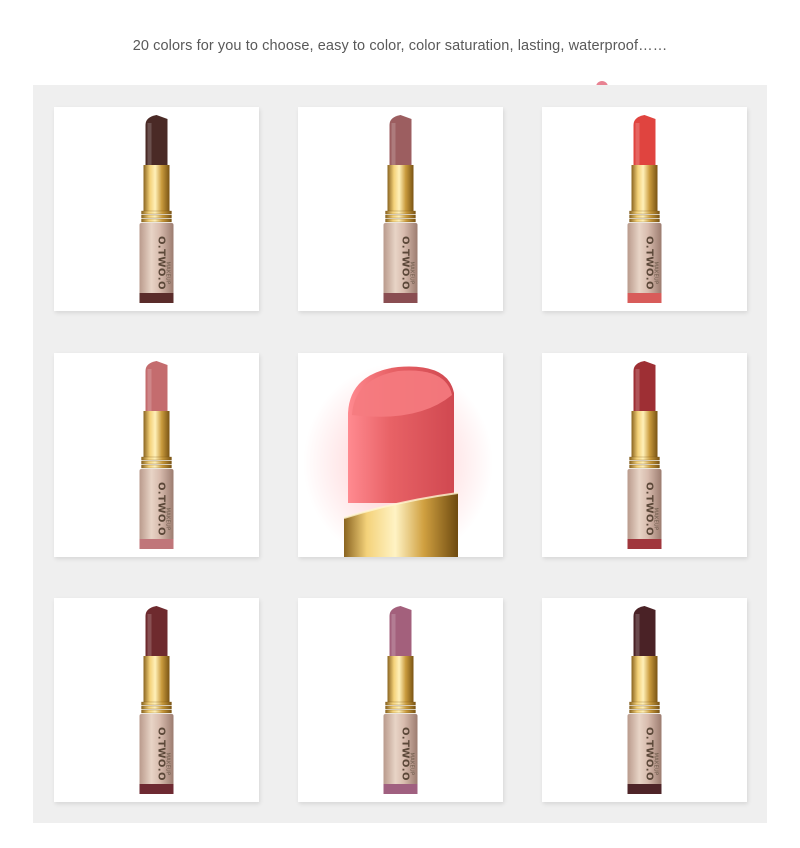 This screenshot has height=848, width=800. What do you see at coordinates (398, 460) in the screenshot?
I see `lipstick-closeup-illustration` at bounding box center [398, 460].